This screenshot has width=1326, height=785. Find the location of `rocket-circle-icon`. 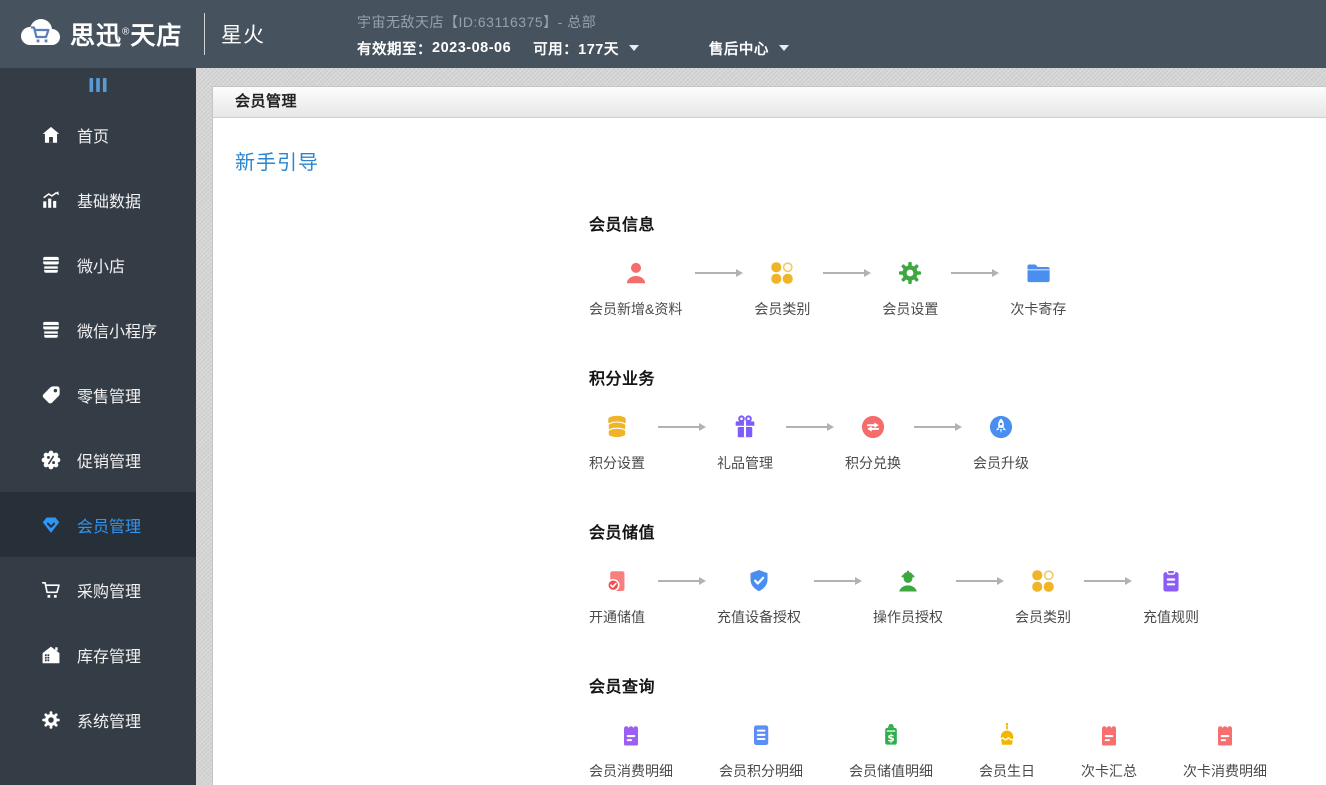

rocket-circle-icon is located at coordinates (1001, 427).